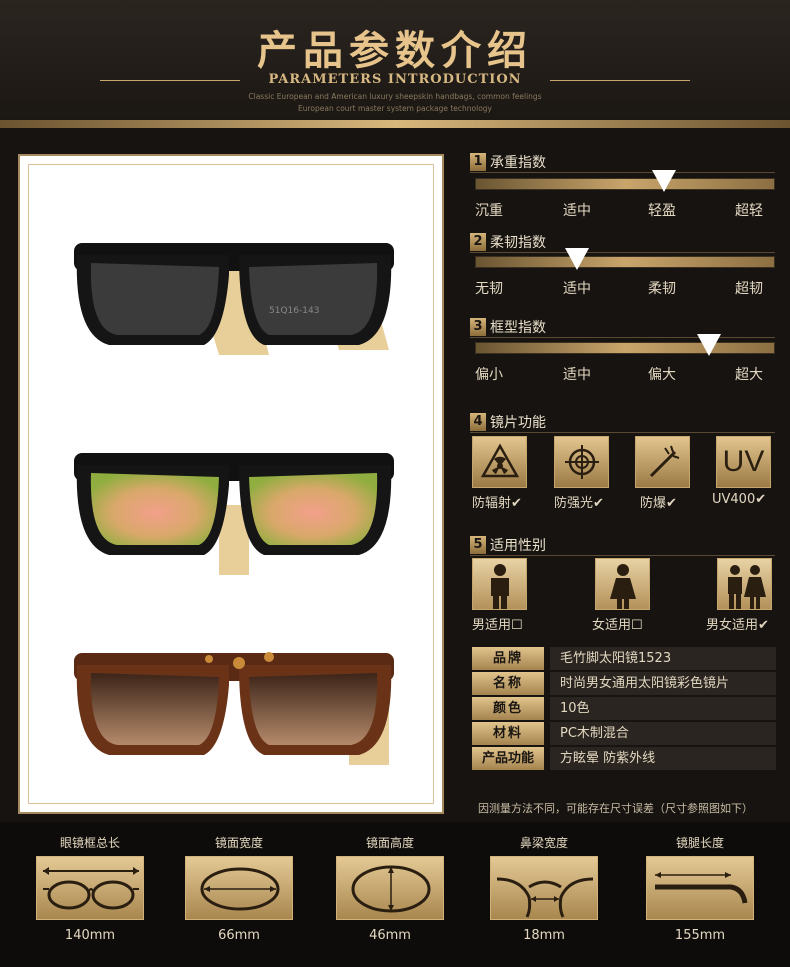 This screenshot has width=790, height=967. I want to click on measurement-note: 因测量方法不同，可能存在尺寸误差（尺寸参照图如下）, so click(615, 808).